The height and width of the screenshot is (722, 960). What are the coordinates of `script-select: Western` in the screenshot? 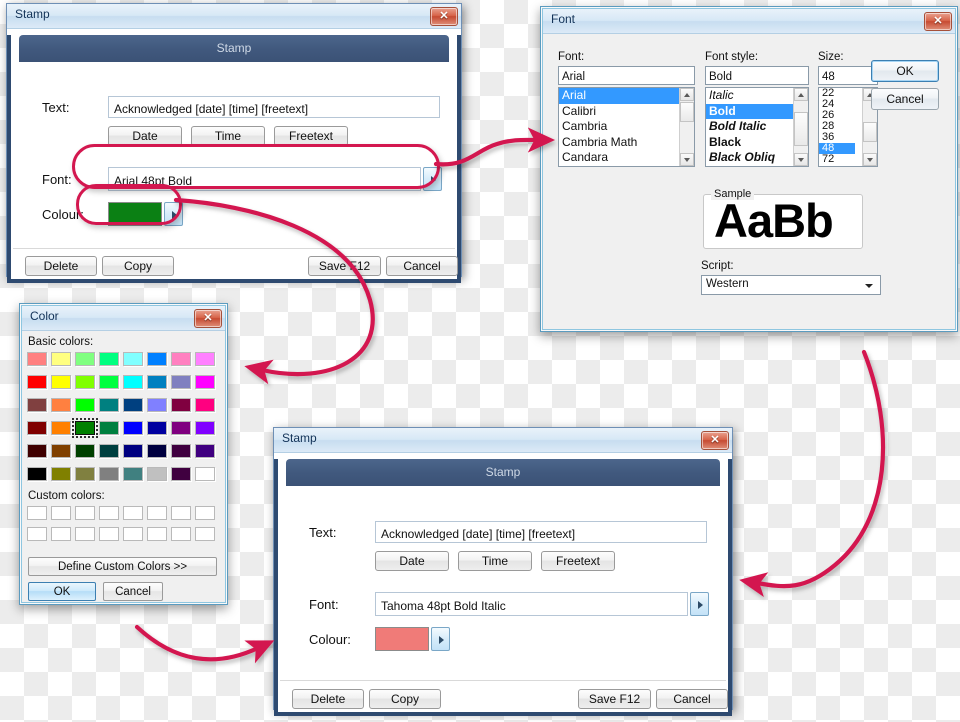 It's located at (791, 285).